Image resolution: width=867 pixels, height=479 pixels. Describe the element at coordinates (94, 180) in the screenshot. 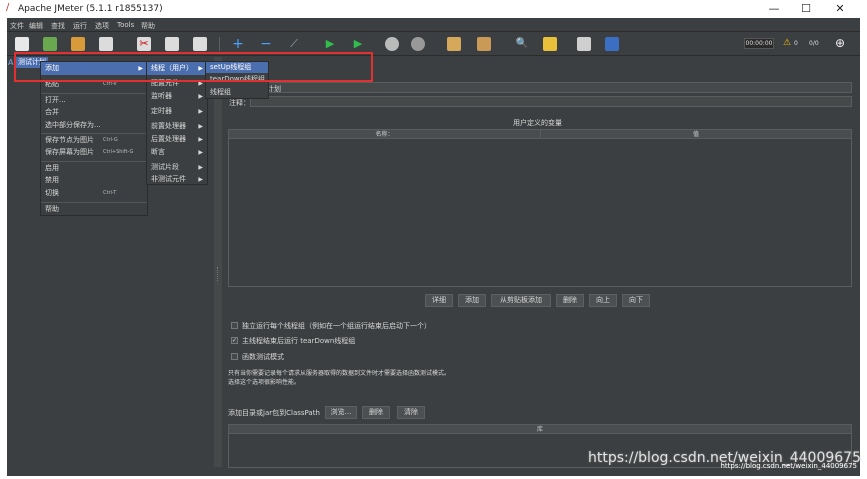

I see `menu-item-disable: 禁用` at that location.